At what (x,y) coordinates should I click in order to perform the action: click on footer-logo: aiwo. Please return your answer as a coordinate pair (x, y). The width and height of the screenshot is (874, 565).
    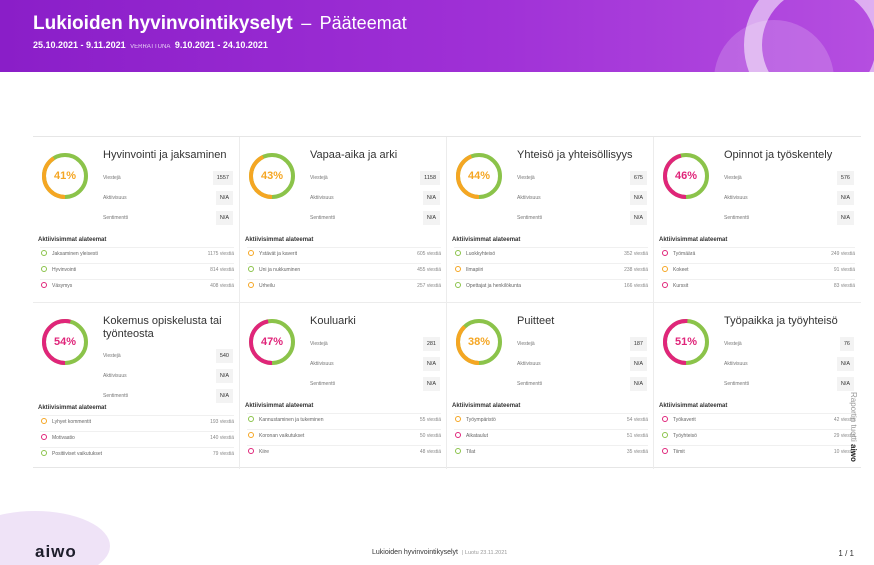
    Looking at the image, I should click on (56, 551).